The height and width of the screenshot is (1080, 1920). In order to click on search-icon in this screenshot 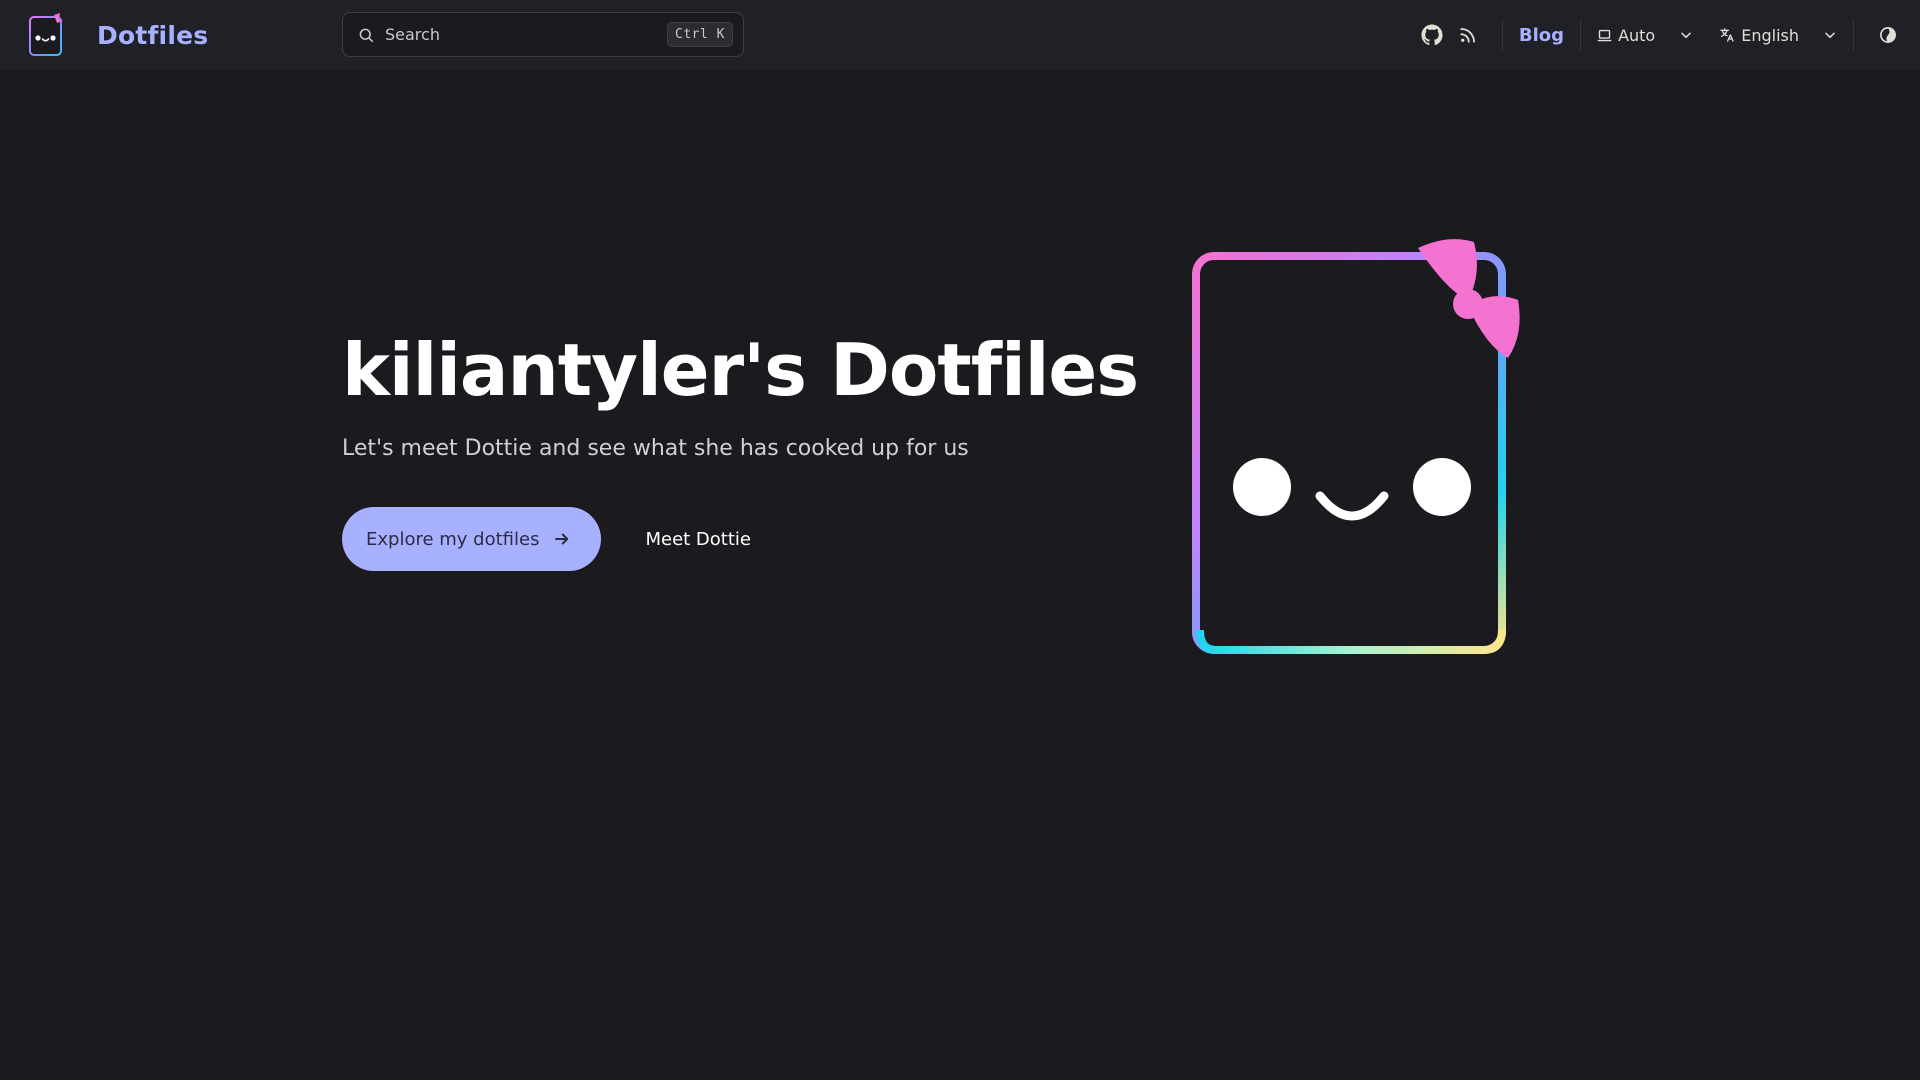, I will do `click(366, 35)`.